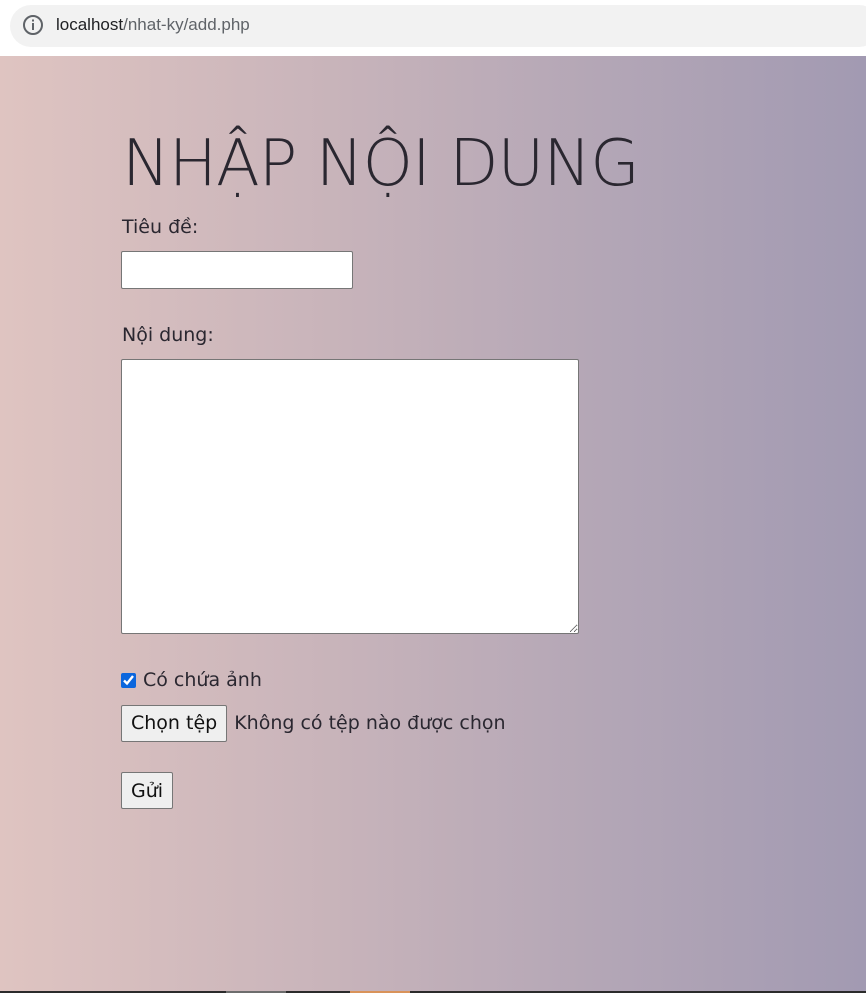  I want to click on file-input-row: Chọn tệp Không có tệp nào được chọn, so click(313, 723).